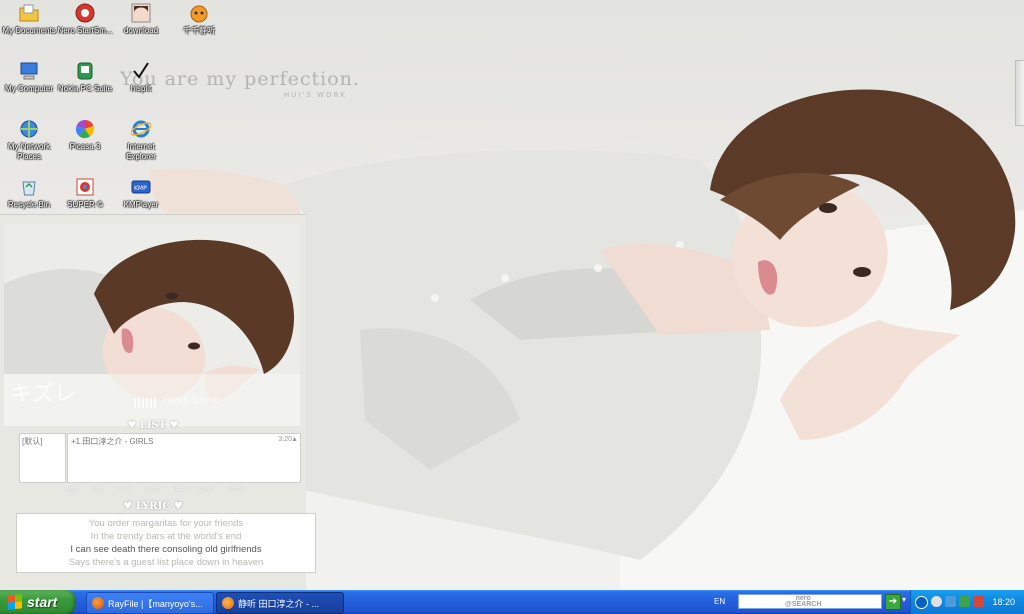 Image resolution: width=1024 pixels, height=614 pixels. I want to click on player-controls: ADD DEL LIST MISC SEE EXIT MODE, so click(156, 490).